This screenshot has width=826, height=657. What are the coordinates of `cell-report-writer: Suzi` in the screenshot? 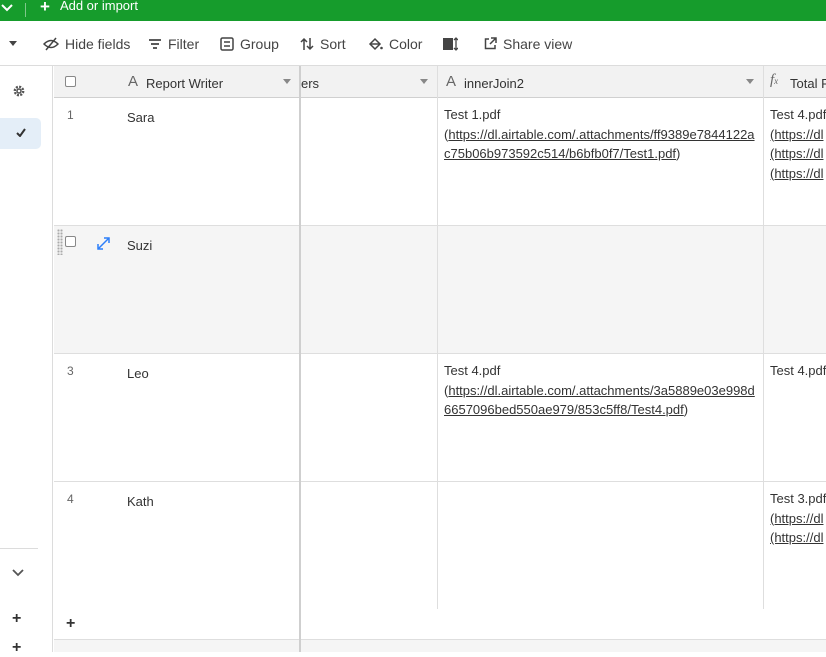 It's located at (139, 246).